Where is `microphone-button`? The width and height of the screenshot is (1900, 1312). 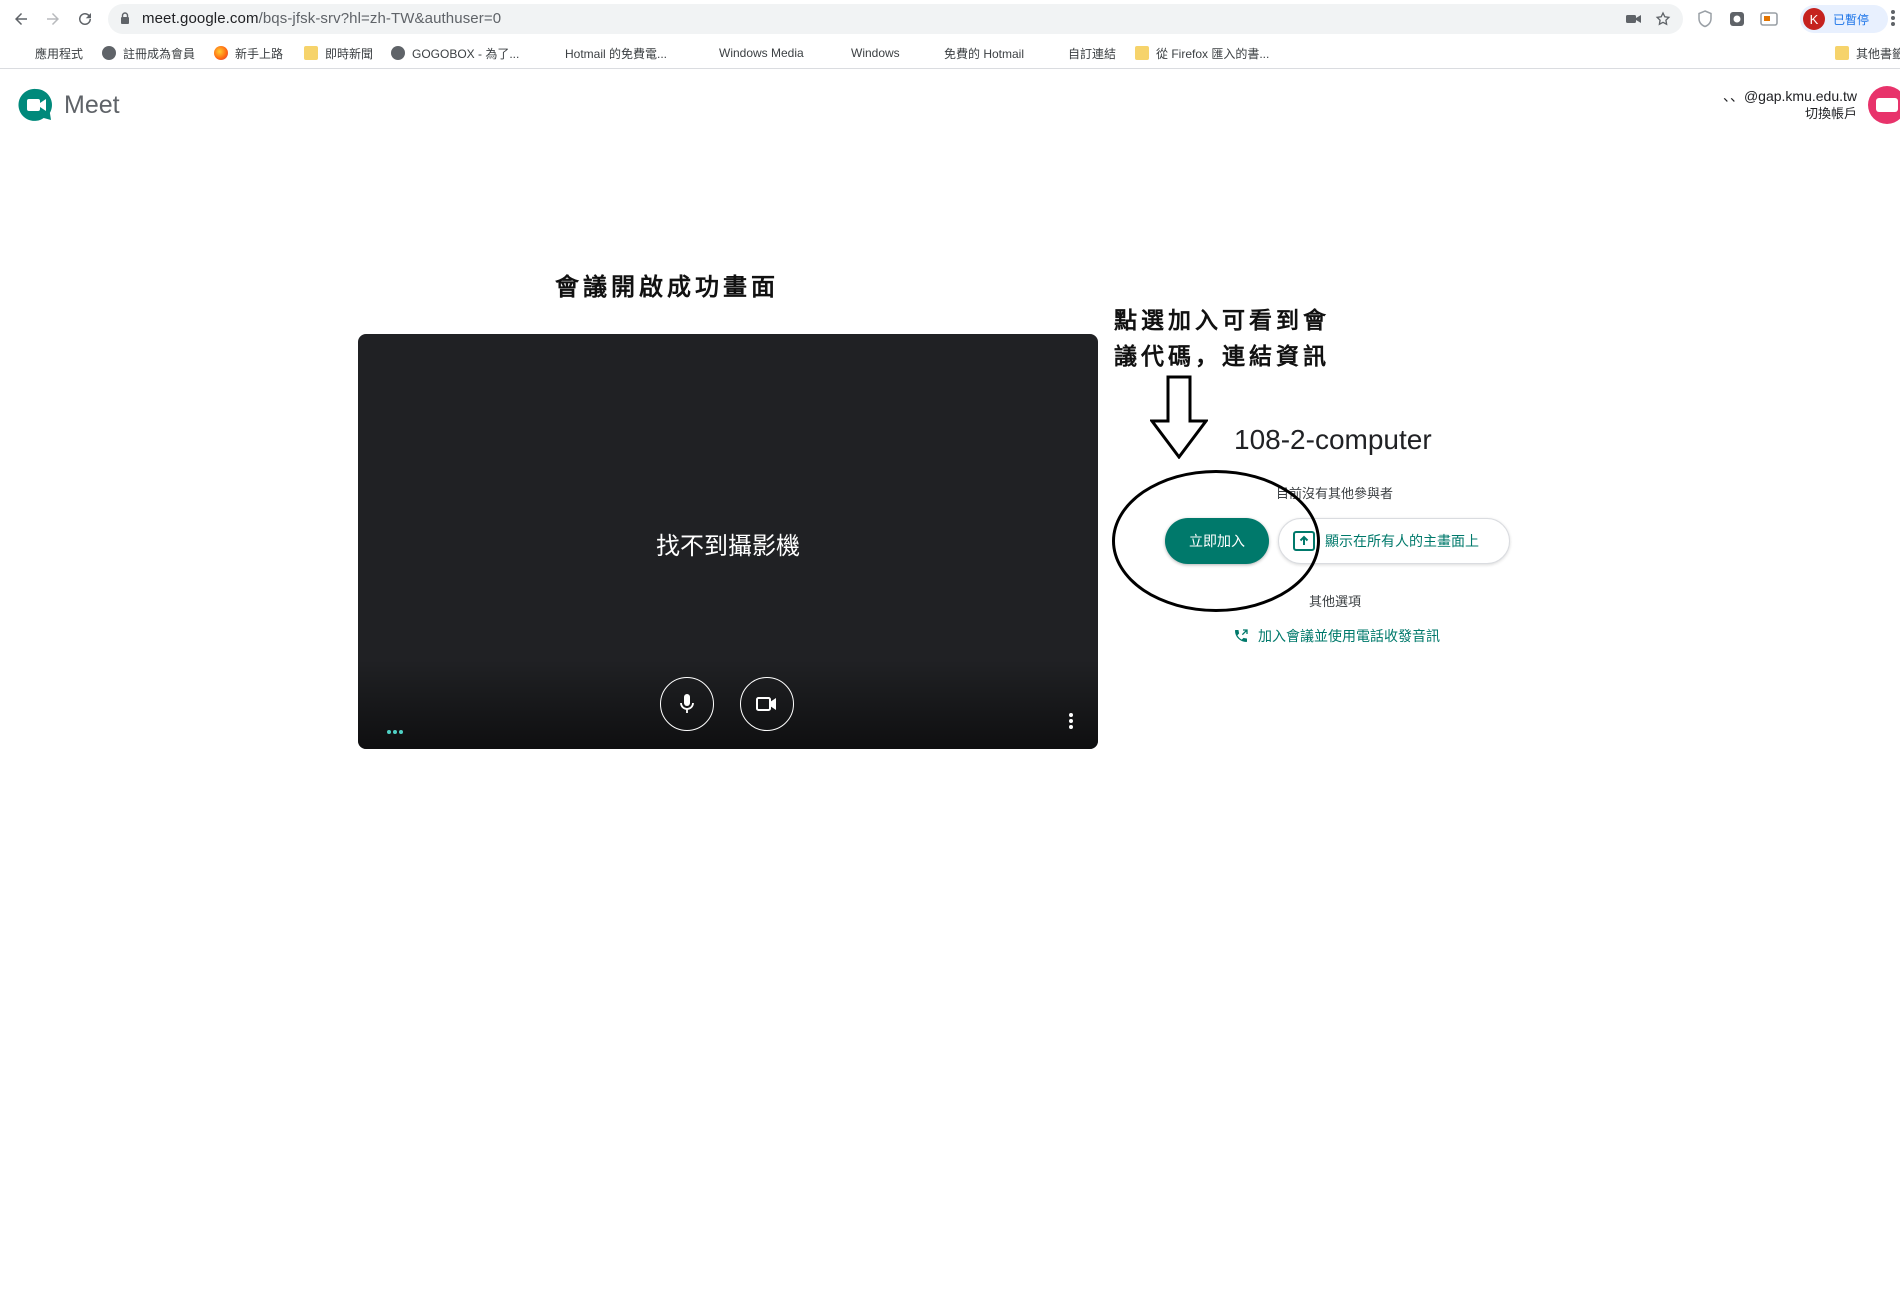
microphone-button is located at coordinates (687, 704).